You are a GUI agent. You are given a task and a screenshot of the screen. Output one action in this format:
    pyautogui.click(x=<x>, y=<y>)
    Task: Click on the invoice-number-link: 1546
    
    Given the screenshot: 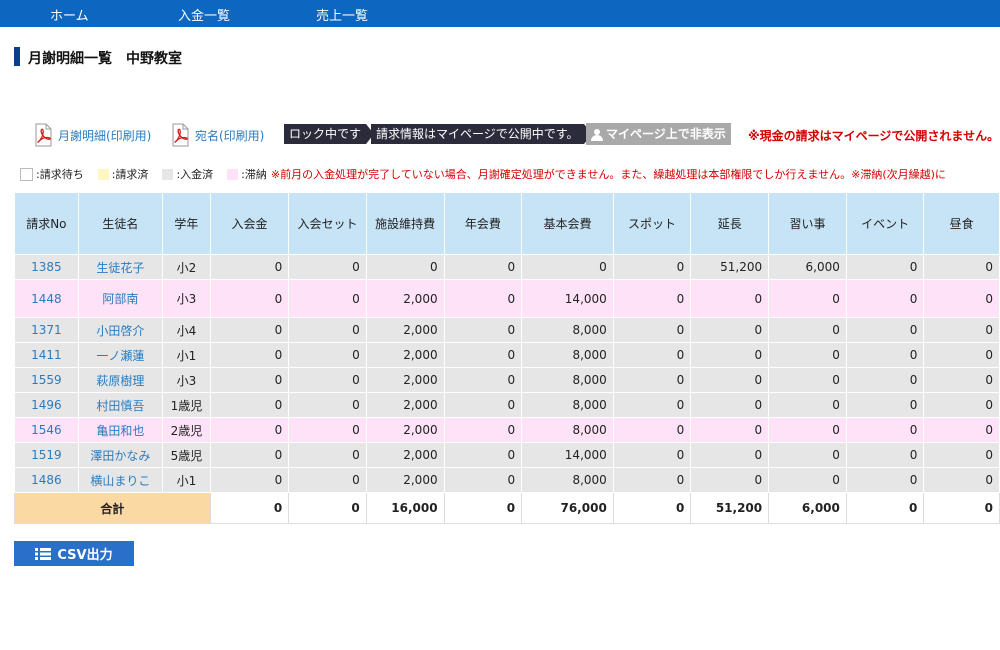 What is the action you would take?
    pyautogui.click(x=46, y=430)
    